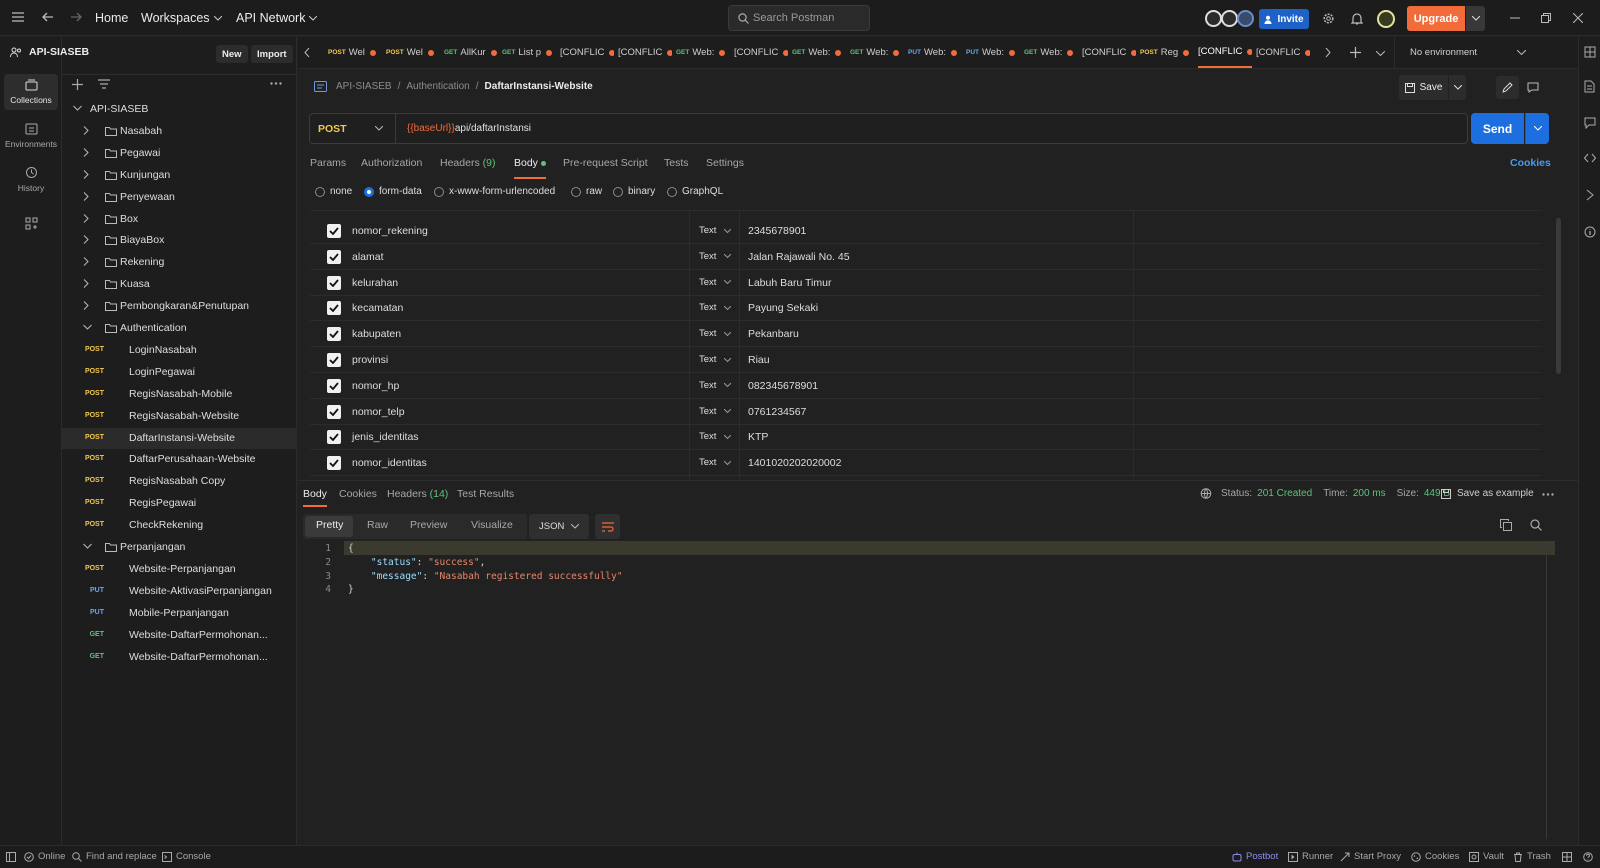 This screenshot has width=1600, height=868. Describe the element at coordinates (179, 328) in the screenshot. I see `folder-item: Authentication` at that location.